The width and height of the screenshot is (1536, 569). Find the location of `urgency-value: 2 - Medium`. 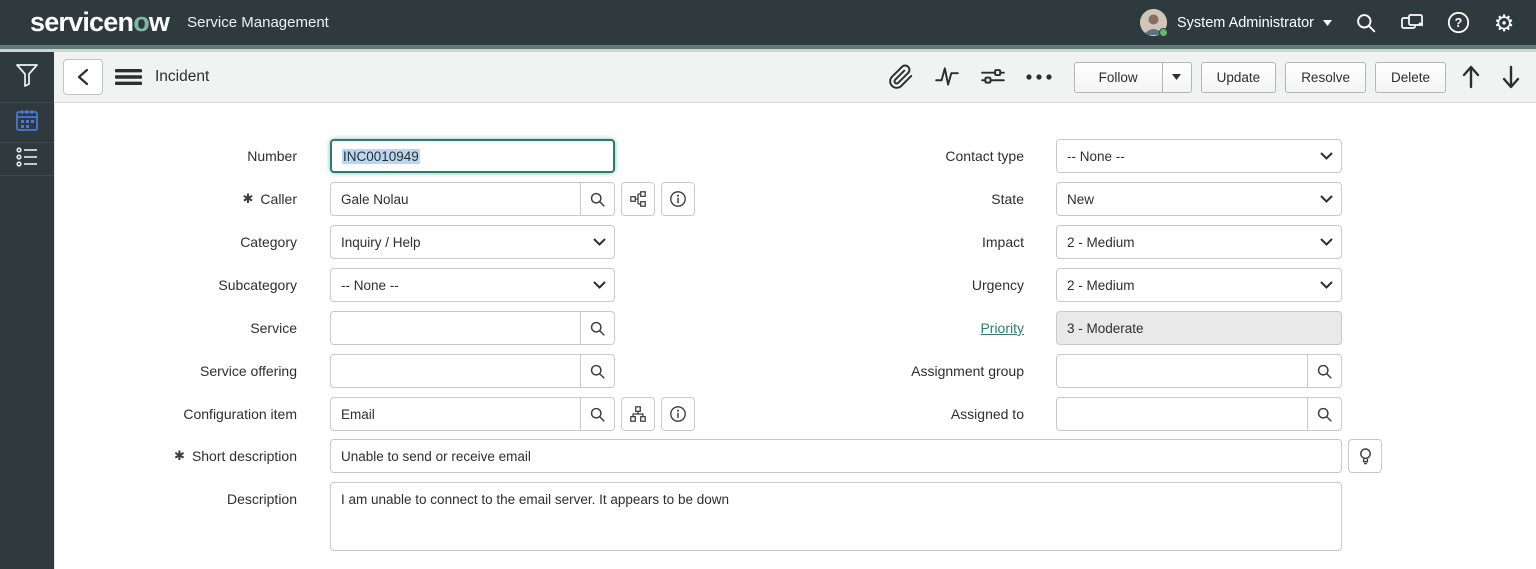

urgency-value: 2 - Medium is located at coordinates (1101, 285).